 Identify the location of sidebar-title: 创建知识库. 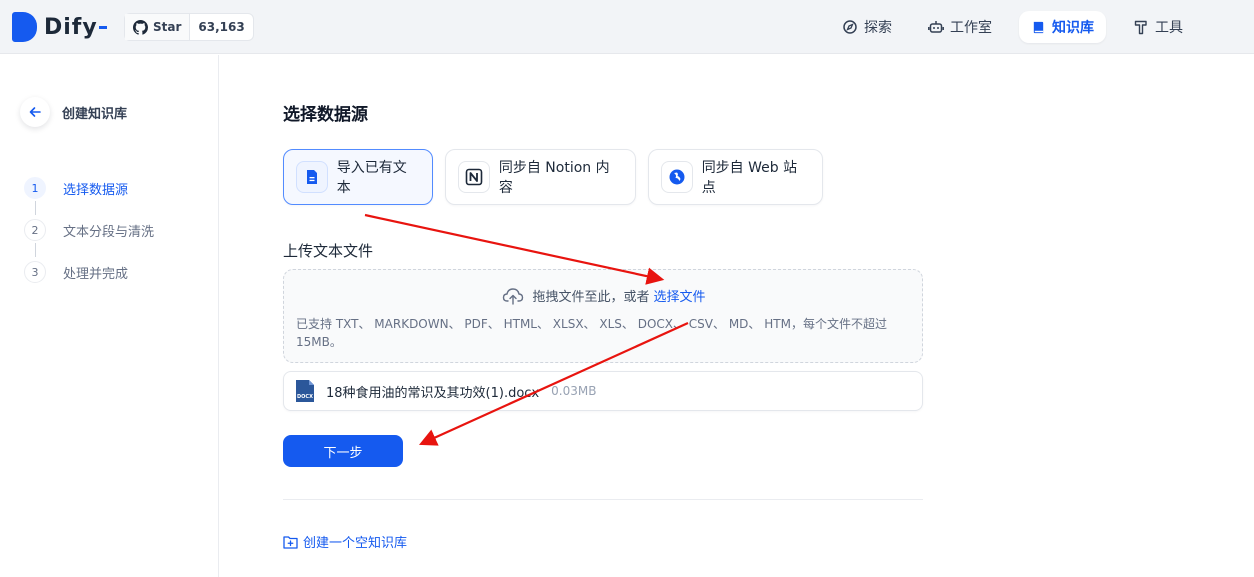
(95, 114).